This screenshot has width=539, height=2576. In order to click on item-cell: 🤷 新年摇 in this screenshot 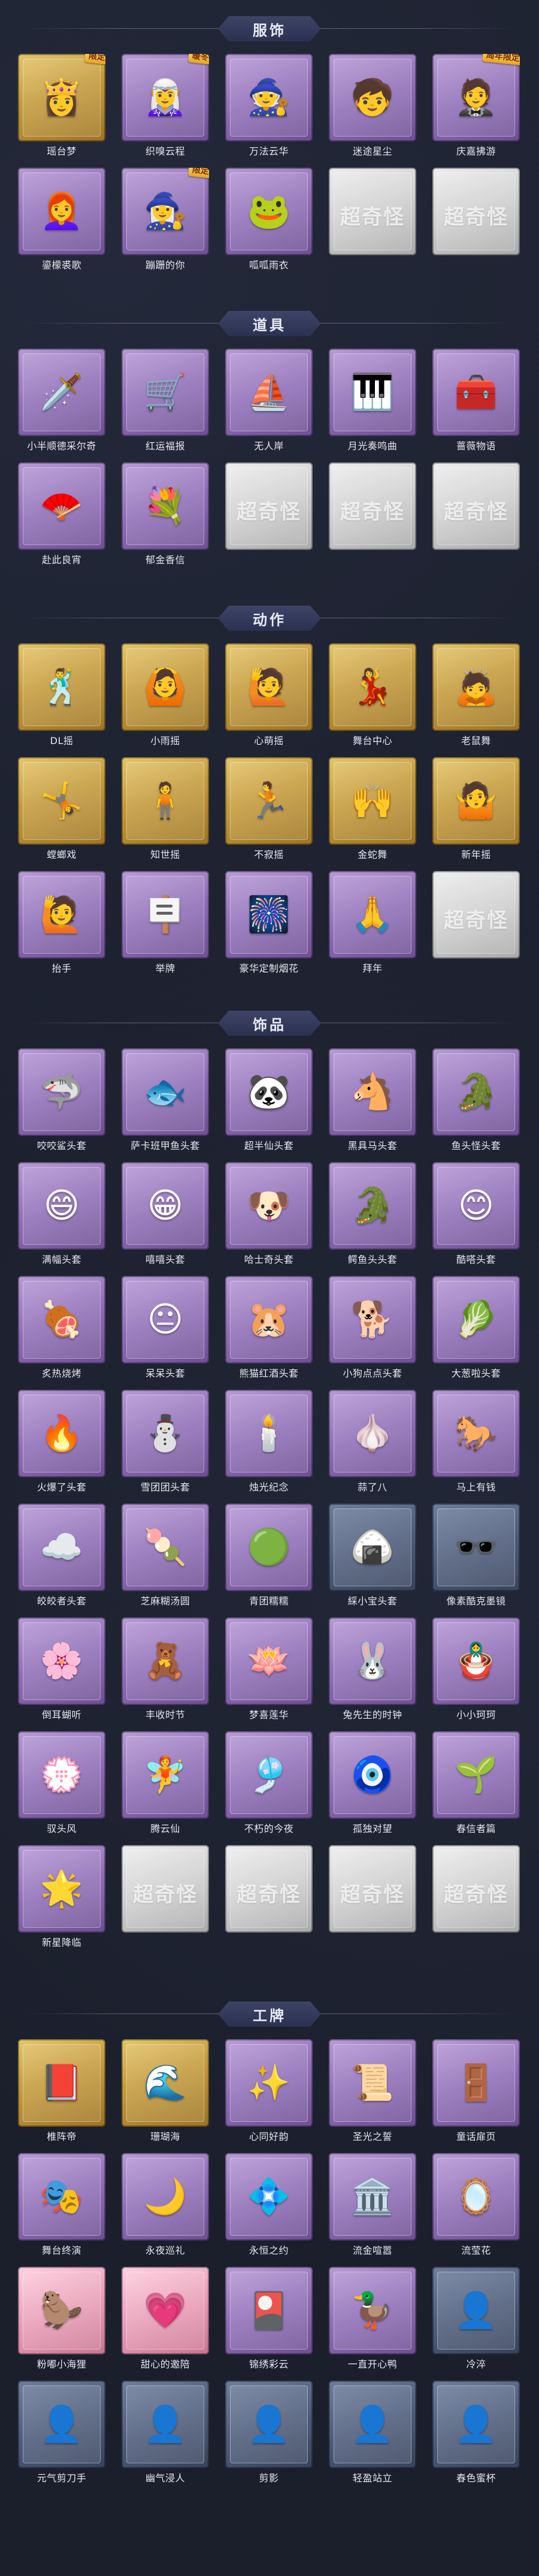, I will do `click(476, 814)`.